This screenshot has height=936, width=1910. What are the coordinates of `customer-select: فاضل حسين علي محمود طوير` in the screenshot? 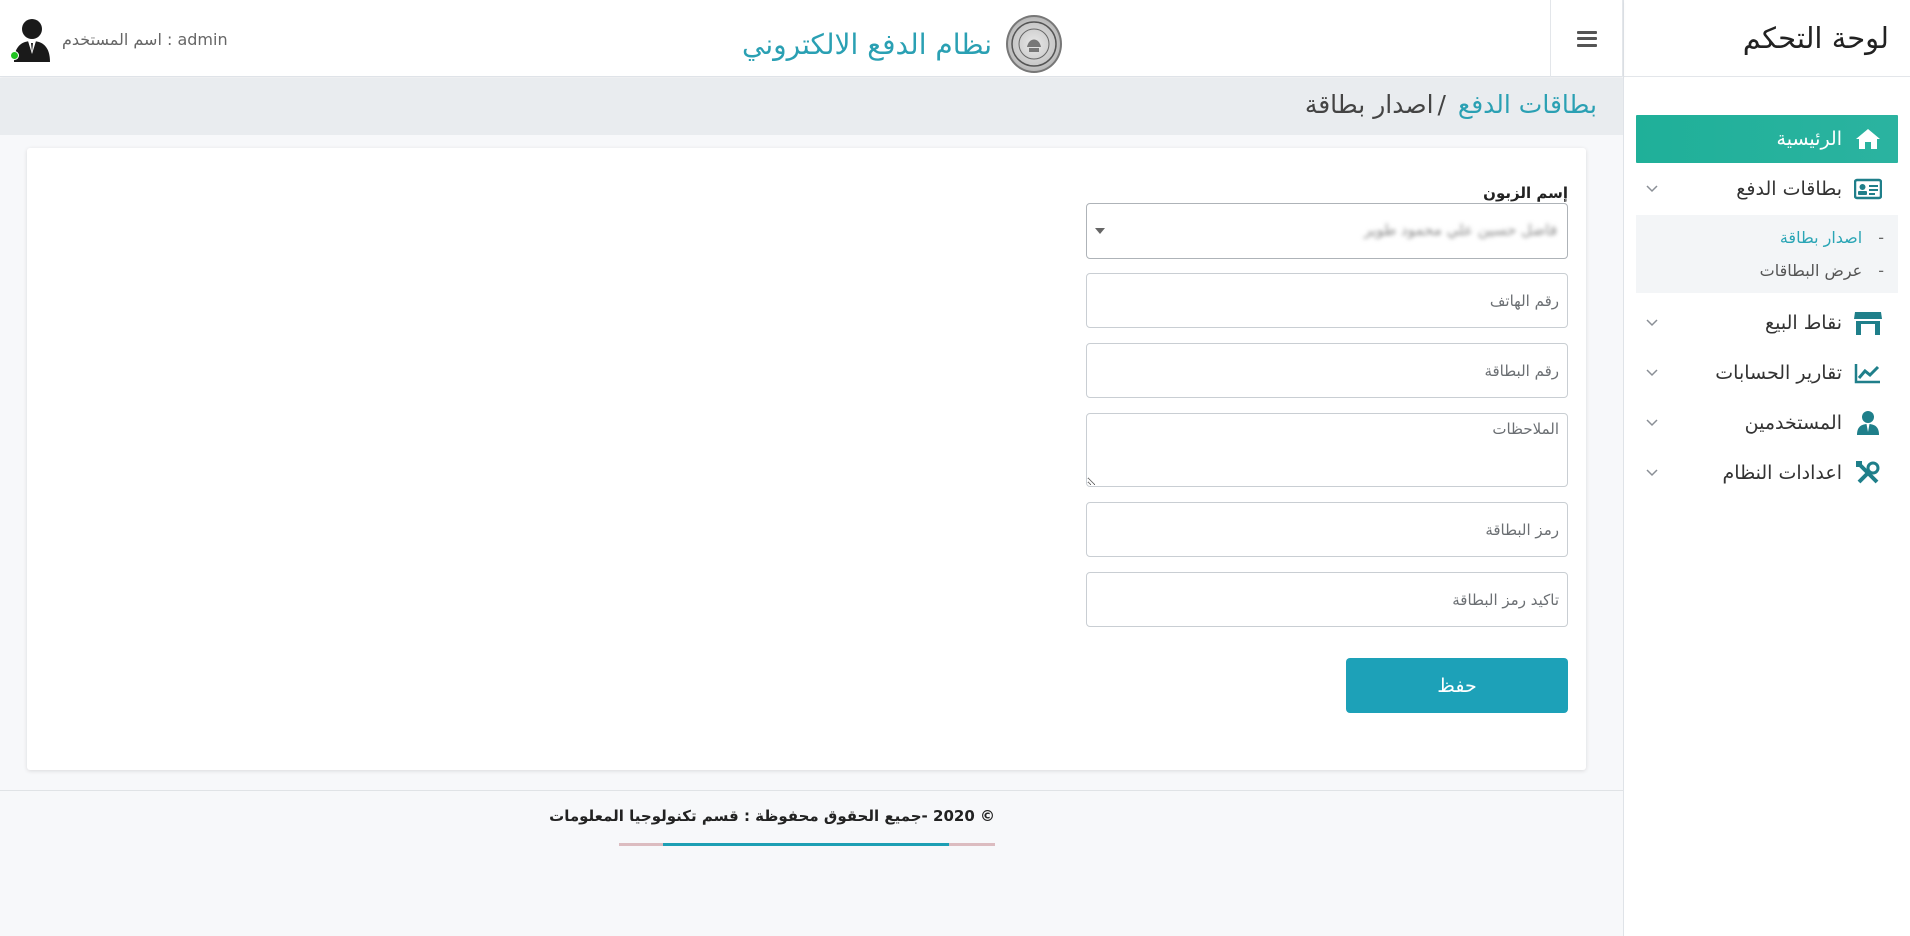 It's located at (1327, 231).